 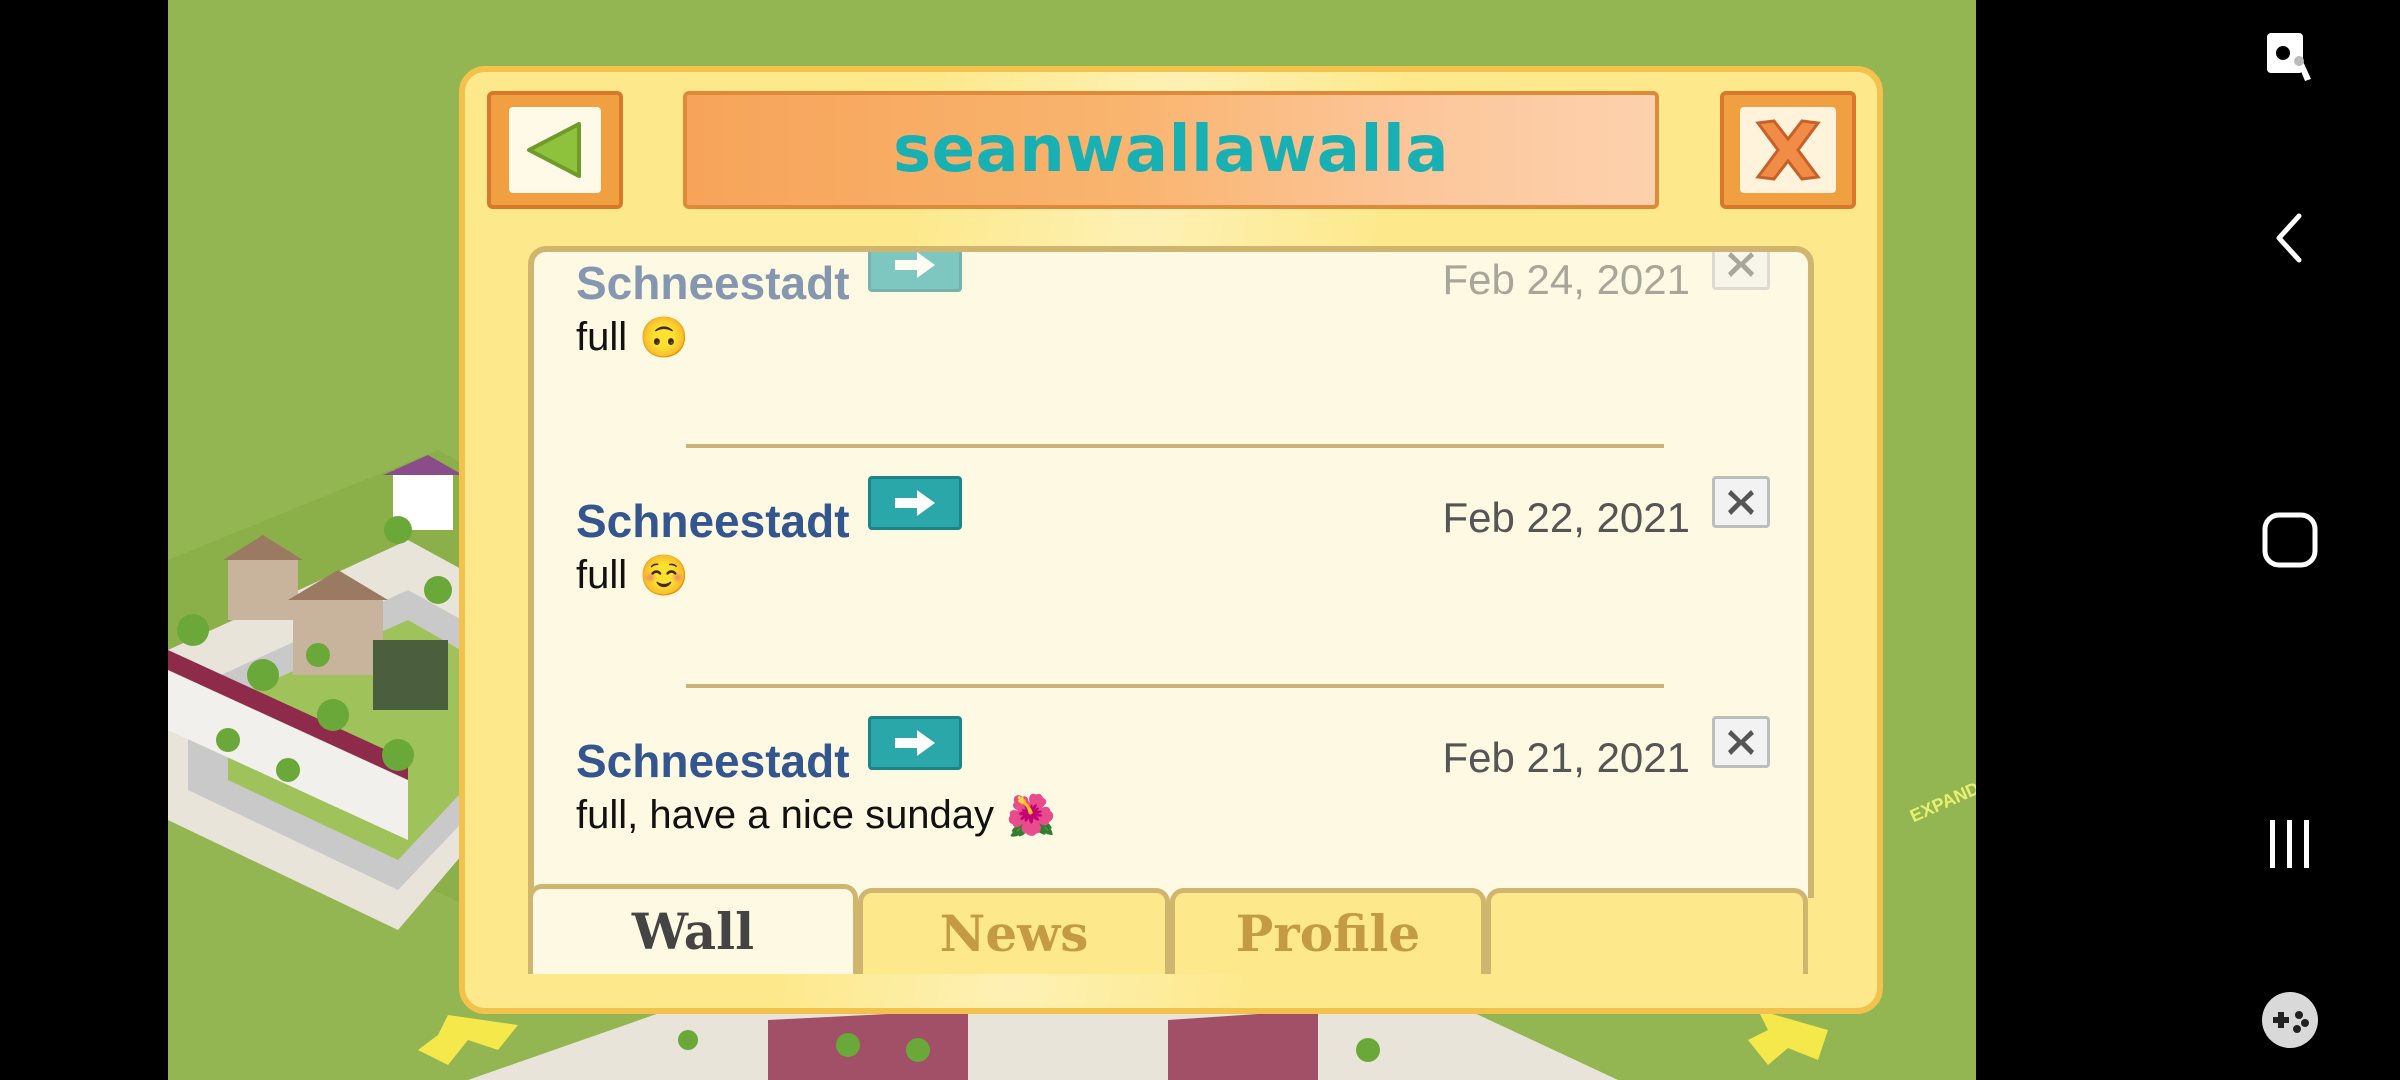 I want to click on page-title: seanwallawalla, so click(x=1171, y=150).